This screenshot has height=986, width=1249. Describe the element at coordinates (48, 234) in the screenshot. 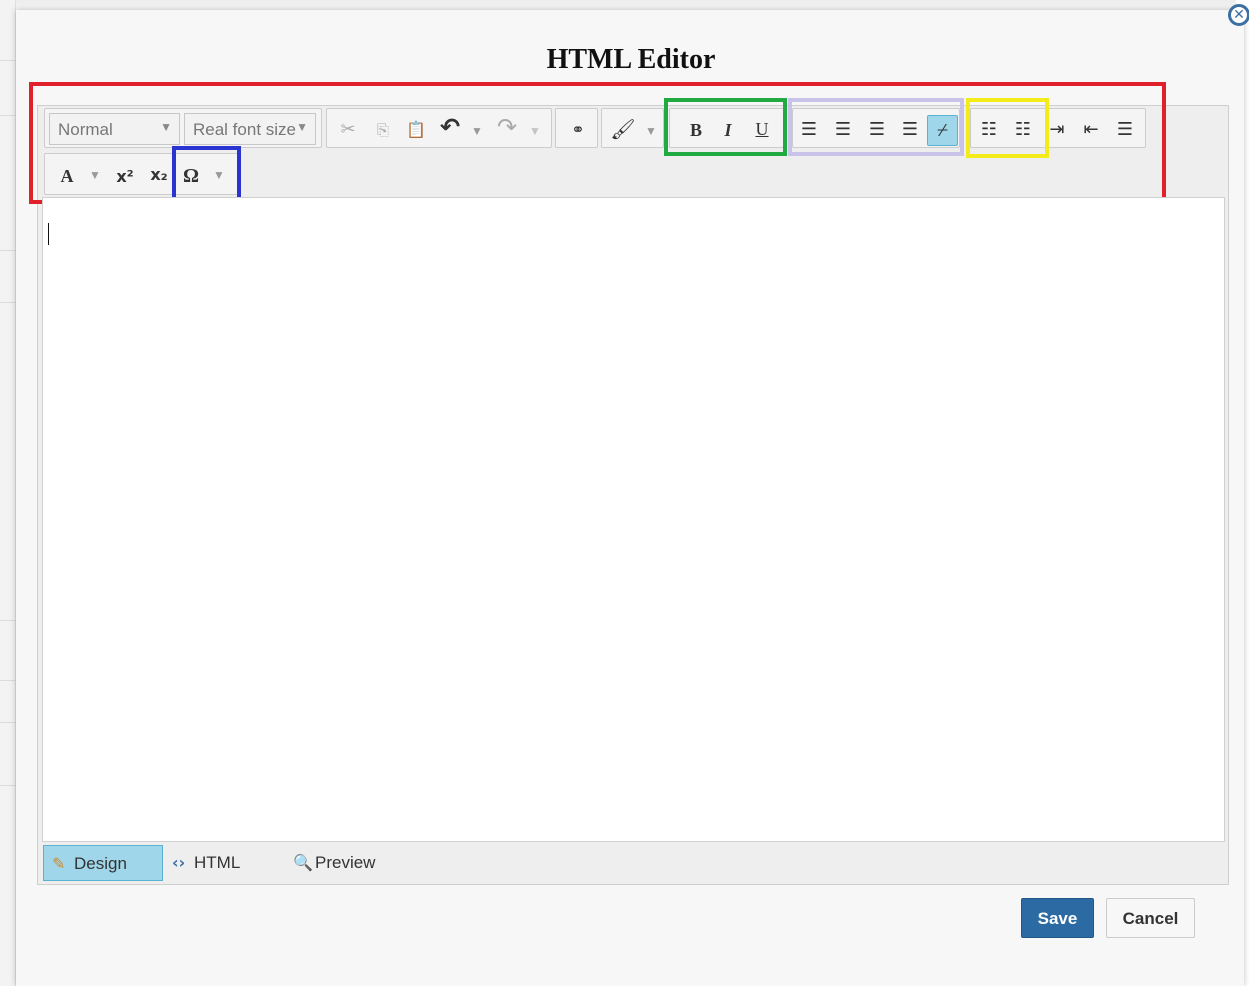

I see `text-caret` at that location.